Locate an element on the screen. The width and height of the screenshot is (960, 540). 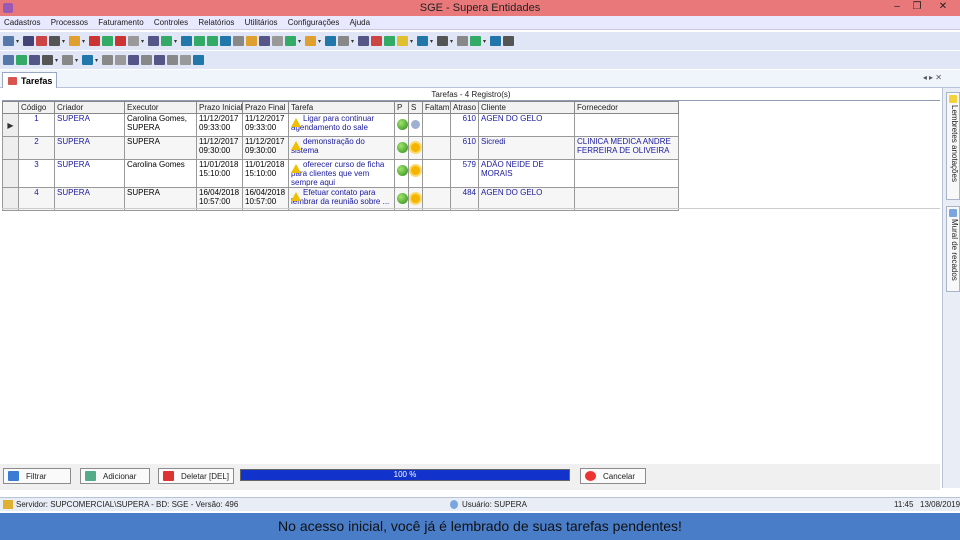
header-executor: Executor is located at coordinates (160, 107).